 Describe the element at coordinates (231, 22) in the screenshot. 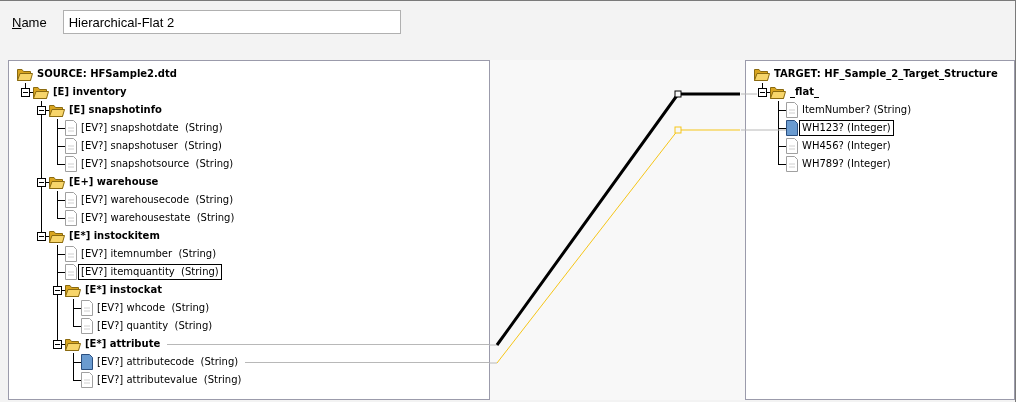

I see `name-field: Hierarchical-Flat 2` at that location.